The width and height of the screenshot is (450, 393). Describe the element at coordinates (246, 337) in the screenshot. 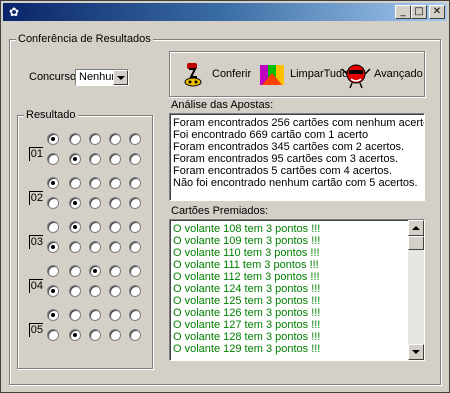

I see `premiados-line: O volante 128 tem 3 pontos !!!` at that location.